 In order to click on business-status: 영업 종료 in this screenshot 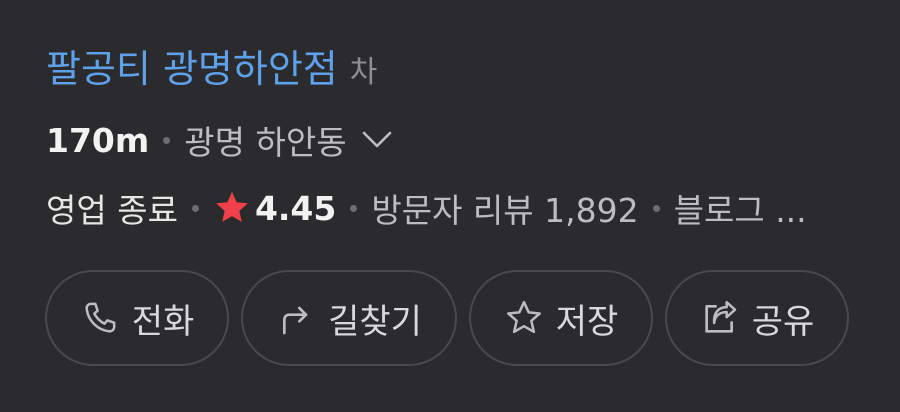, I will do `click(112, 210)`.